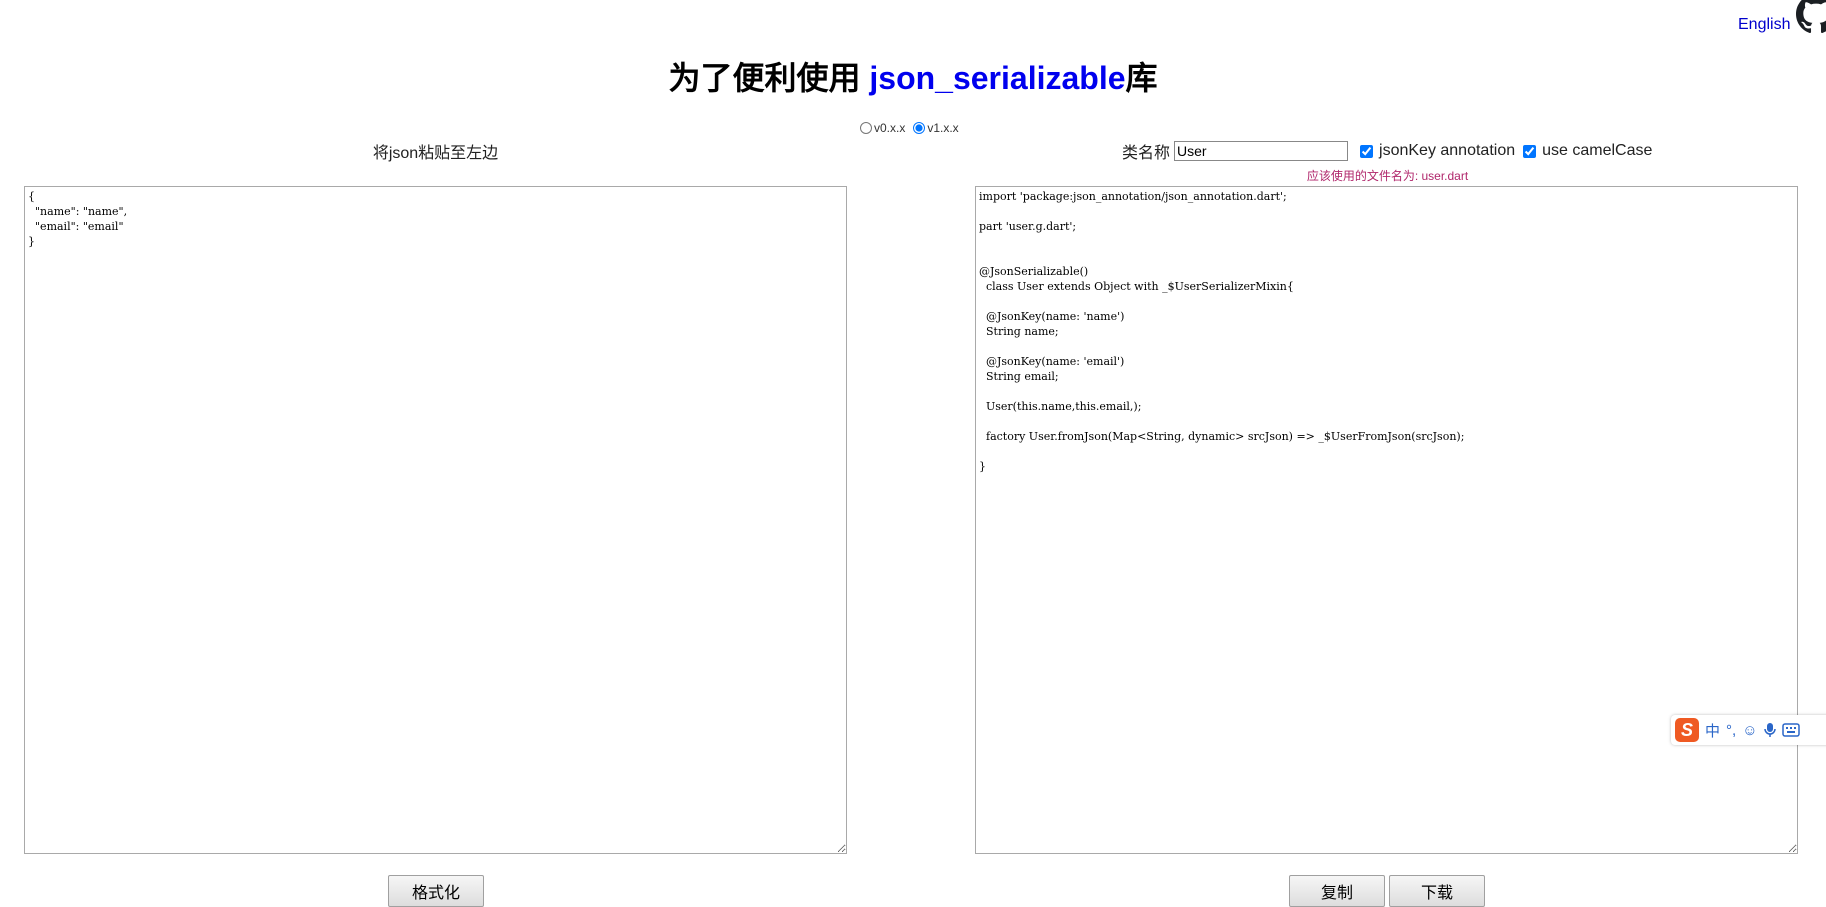 This screenshot has height=907, width=1826. What do you see at coordinates (1597, 150) in the screenshot?
I see `camel-case-label: use camelCase` at bounding box center [1597, 150].